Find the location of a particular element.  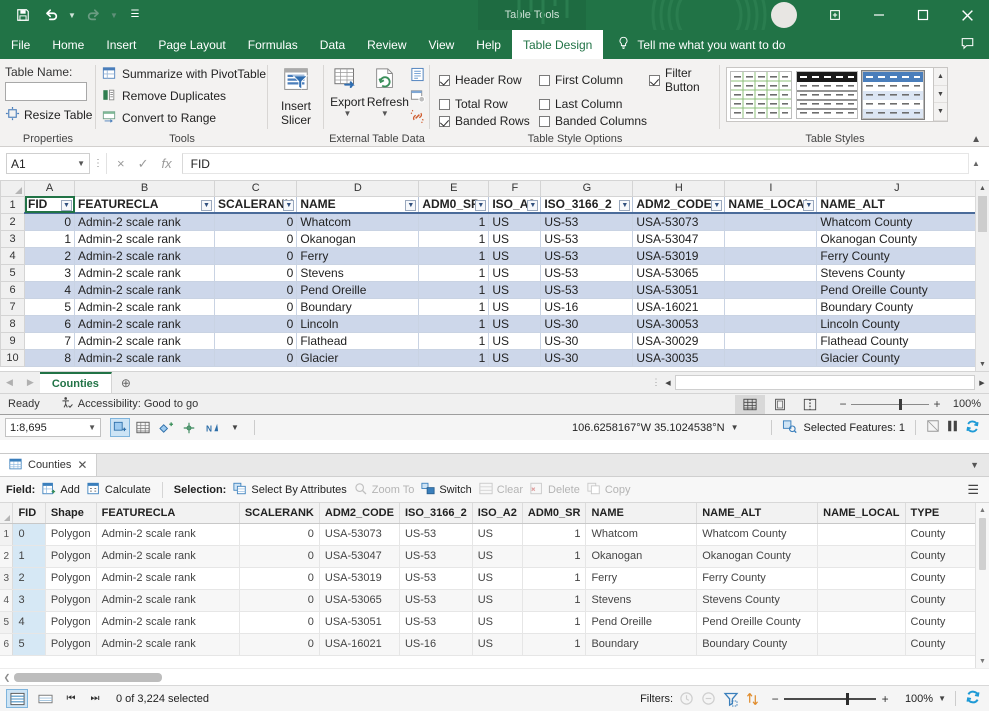

column-header-i: I is located at coordinates (771, 189).